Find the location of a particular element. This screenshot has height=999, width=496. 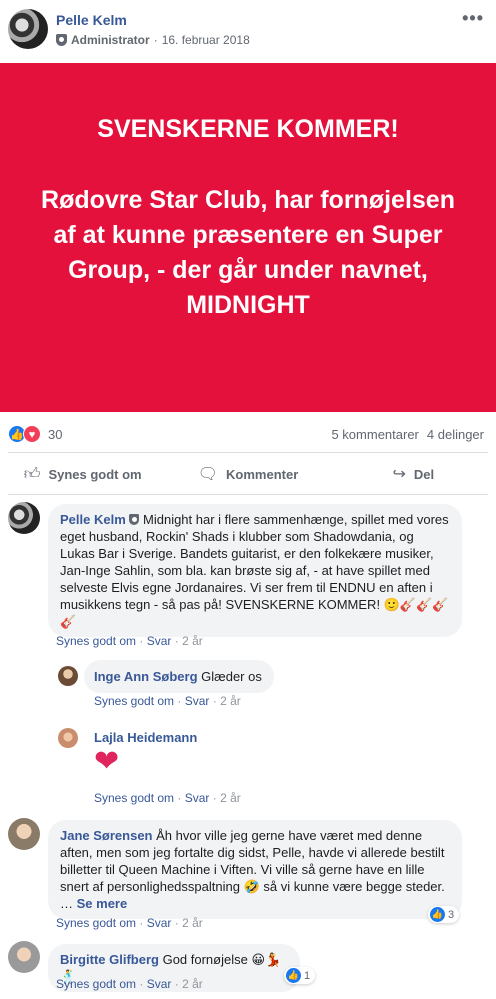

comment-reaction-count: 3 is located at coordinates (451, 914).